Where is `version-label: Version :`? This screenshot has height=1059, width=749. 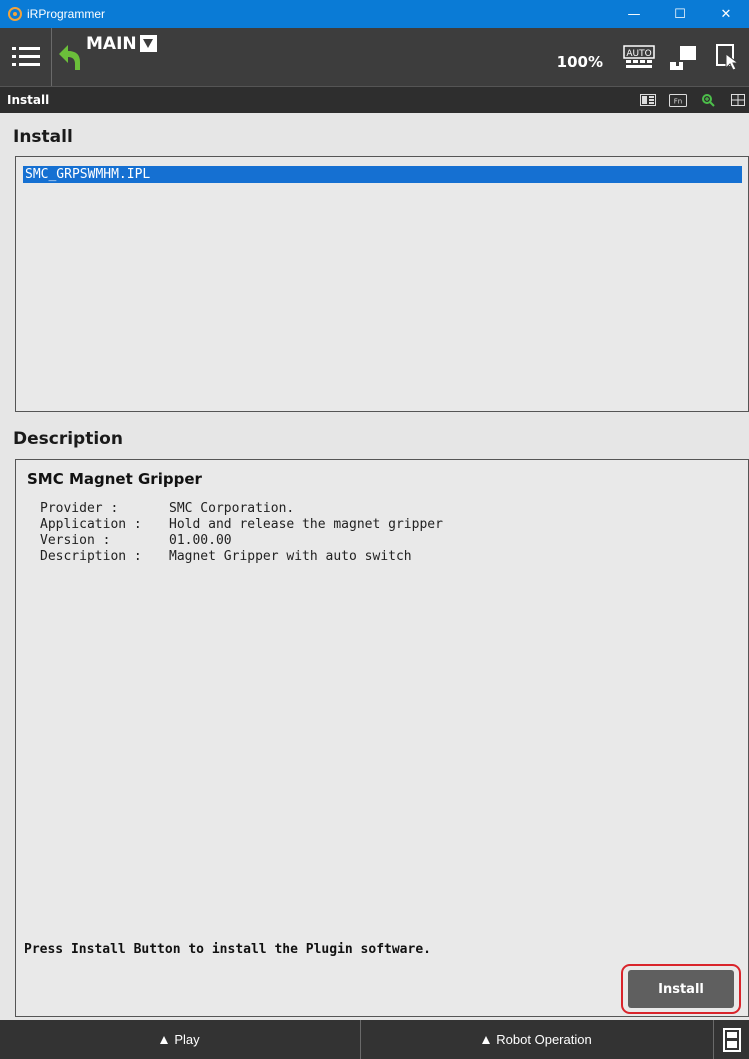 version-label: Version : is located at coordinates (75, 540).